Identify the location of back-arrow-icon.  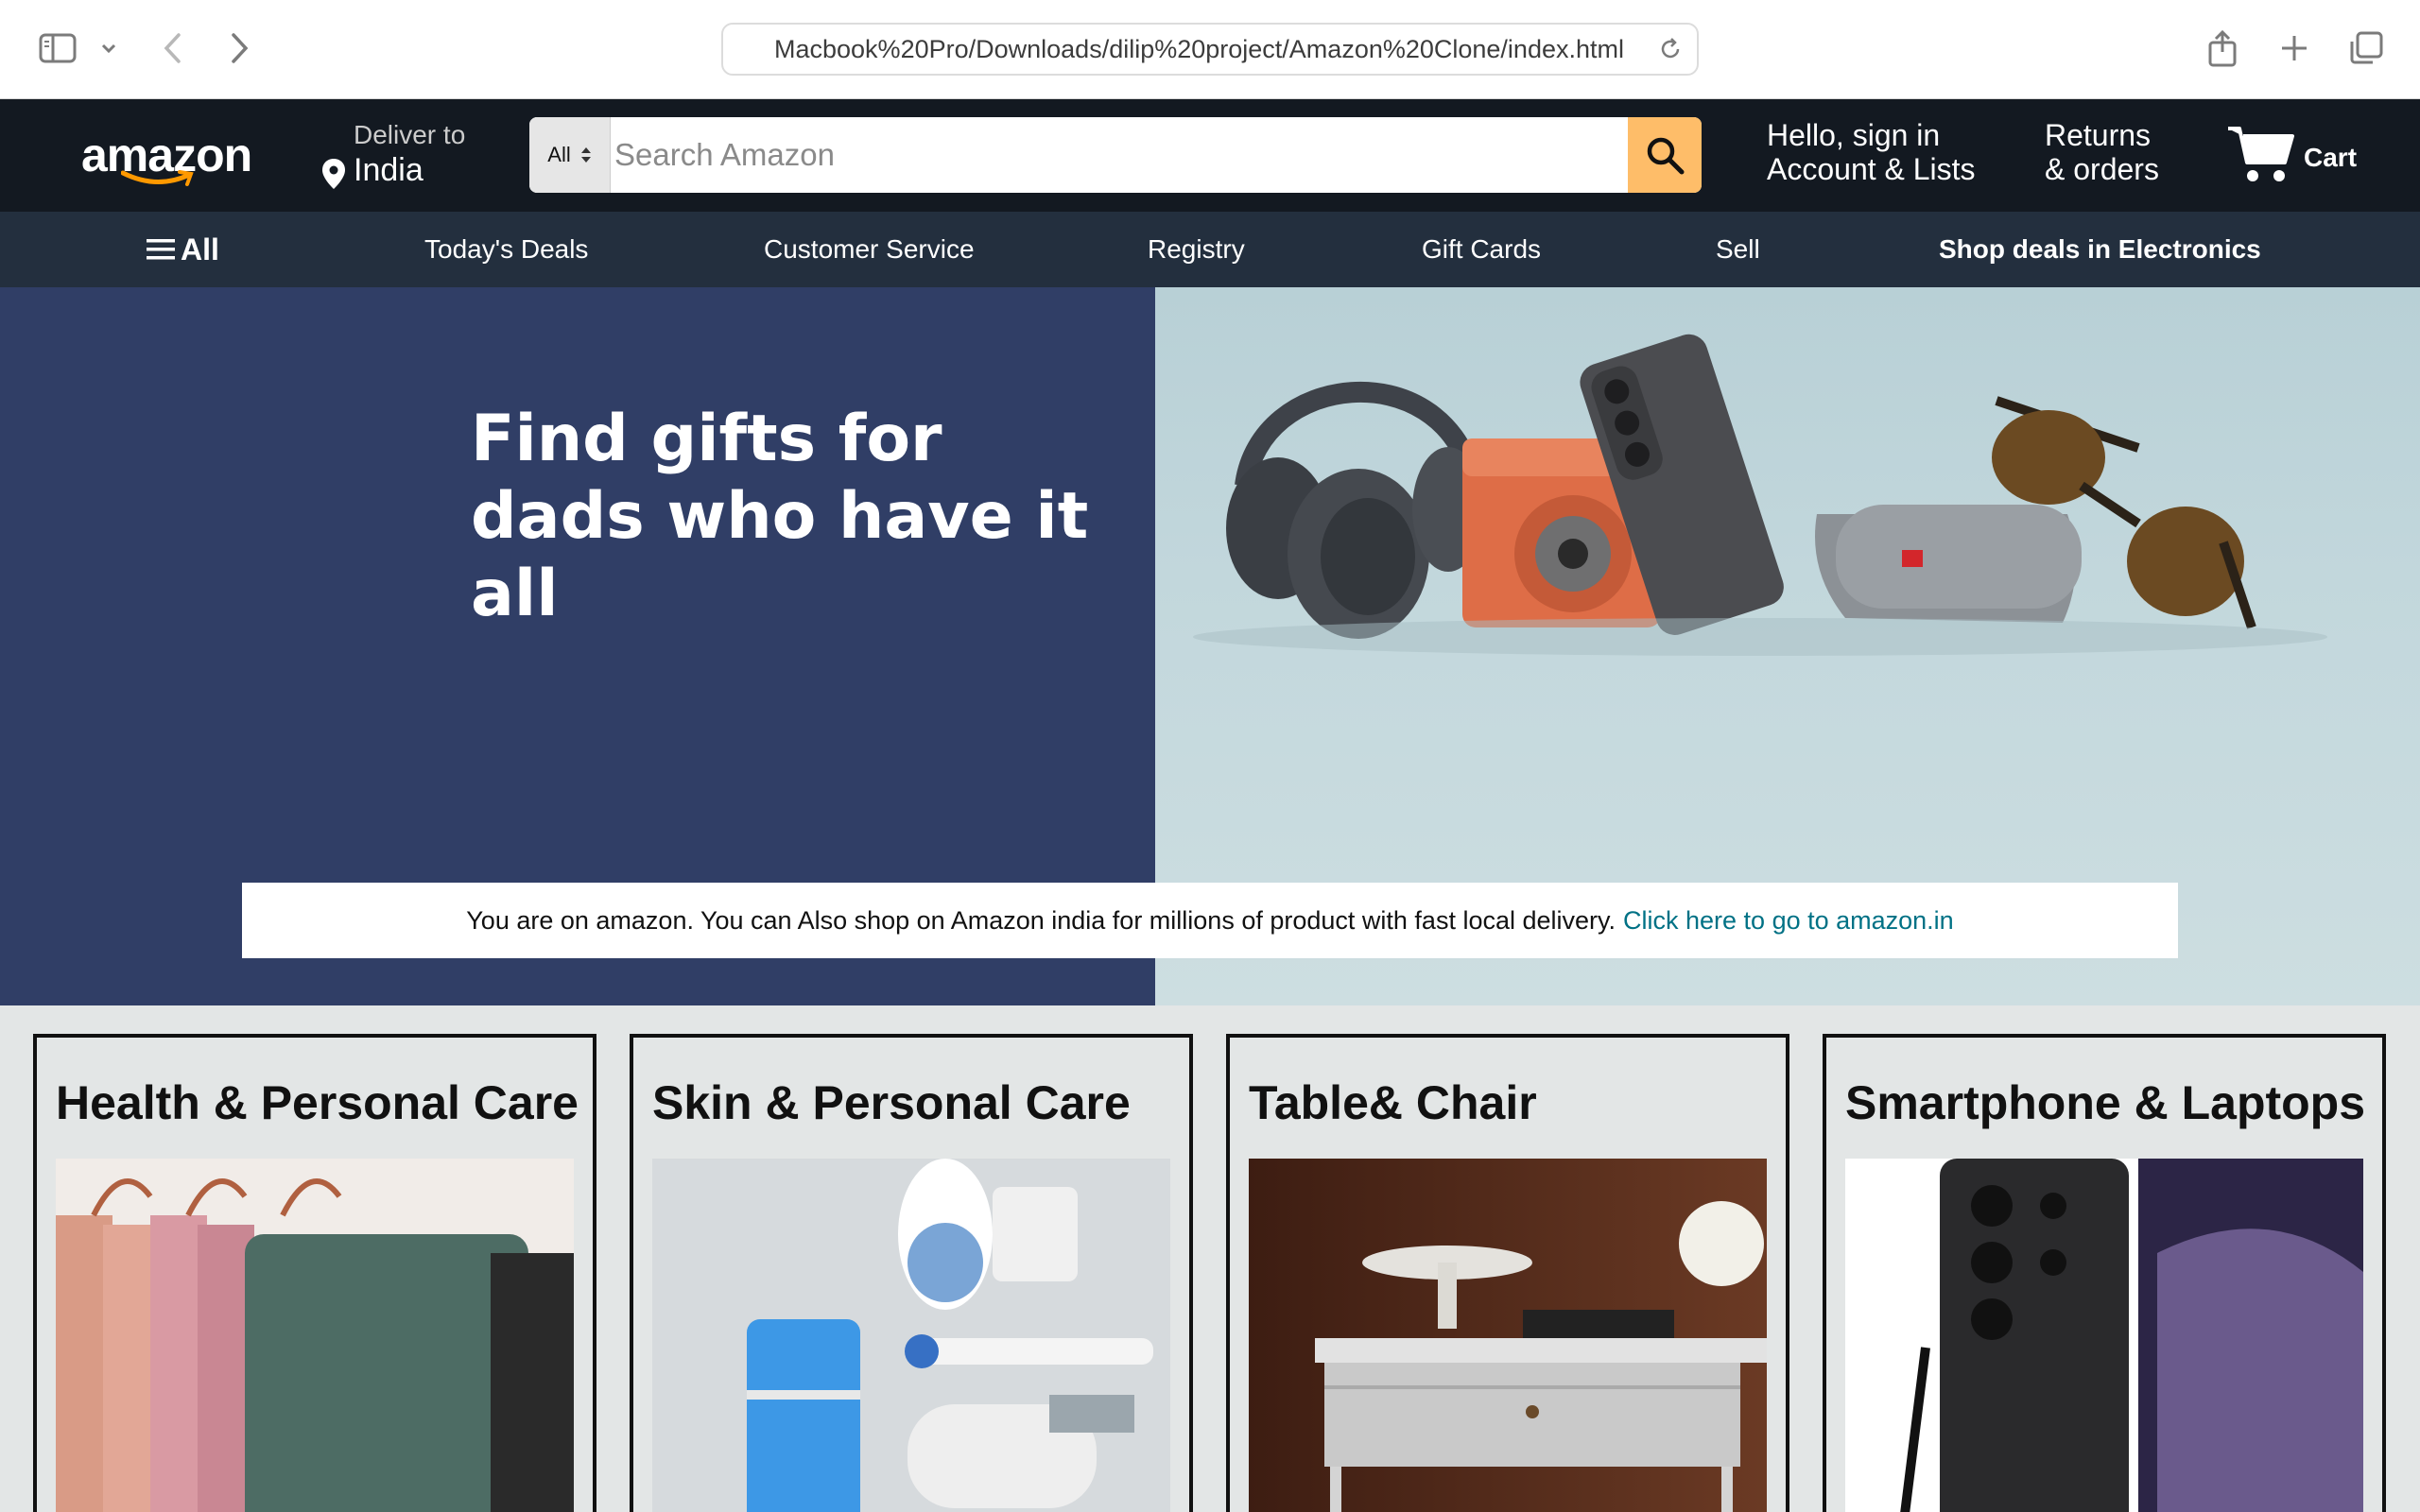
(173, 48).